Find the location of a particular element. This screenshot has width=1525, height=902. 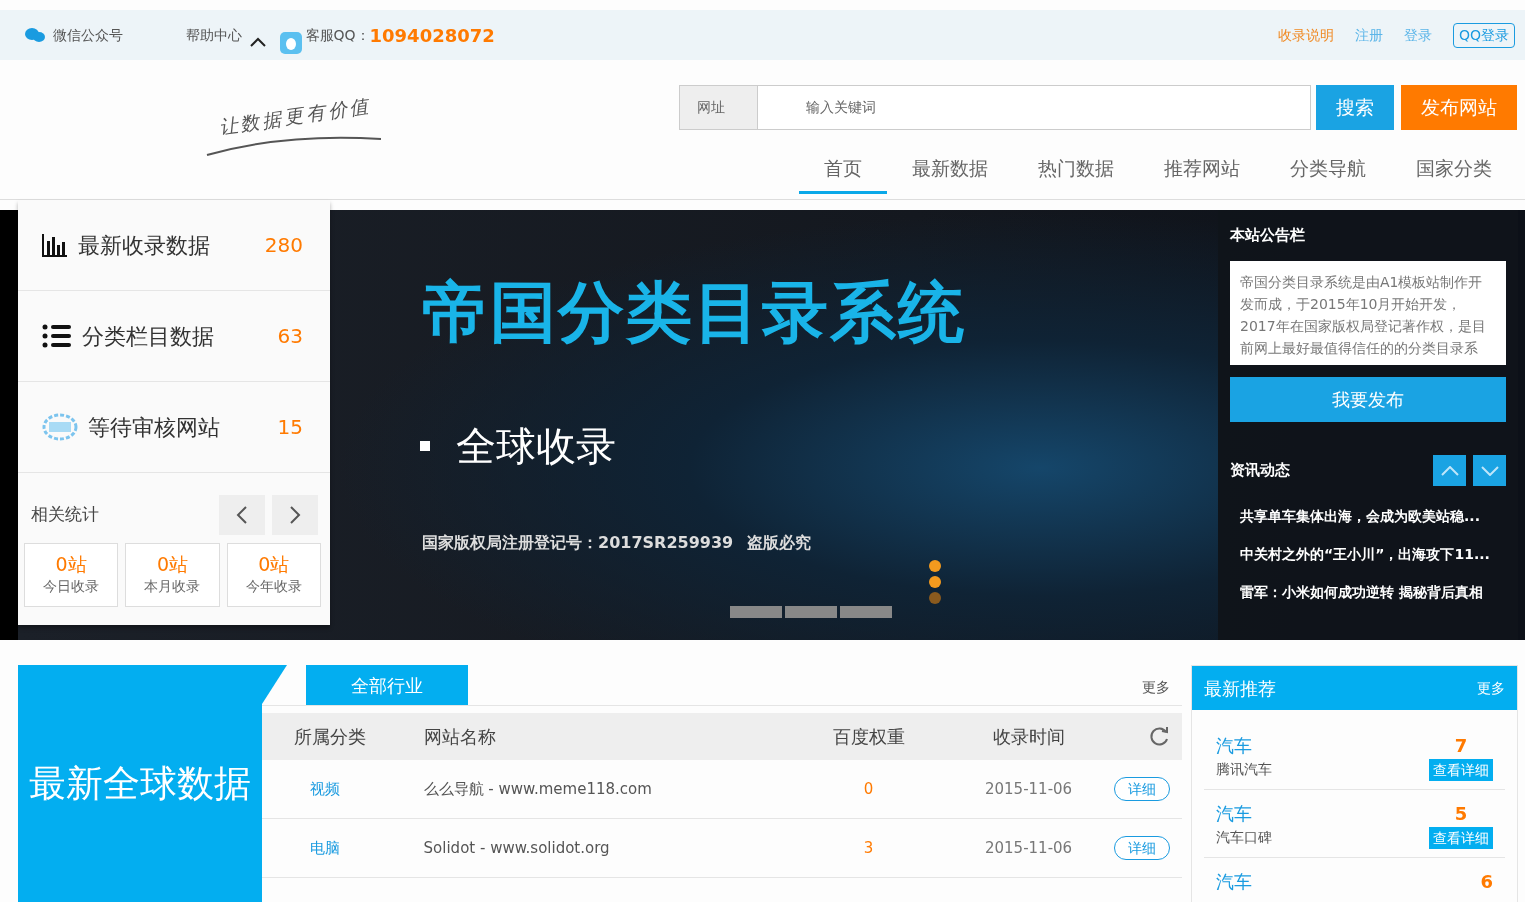

column-header: 网站名称 is located at coordinates (460, 737).